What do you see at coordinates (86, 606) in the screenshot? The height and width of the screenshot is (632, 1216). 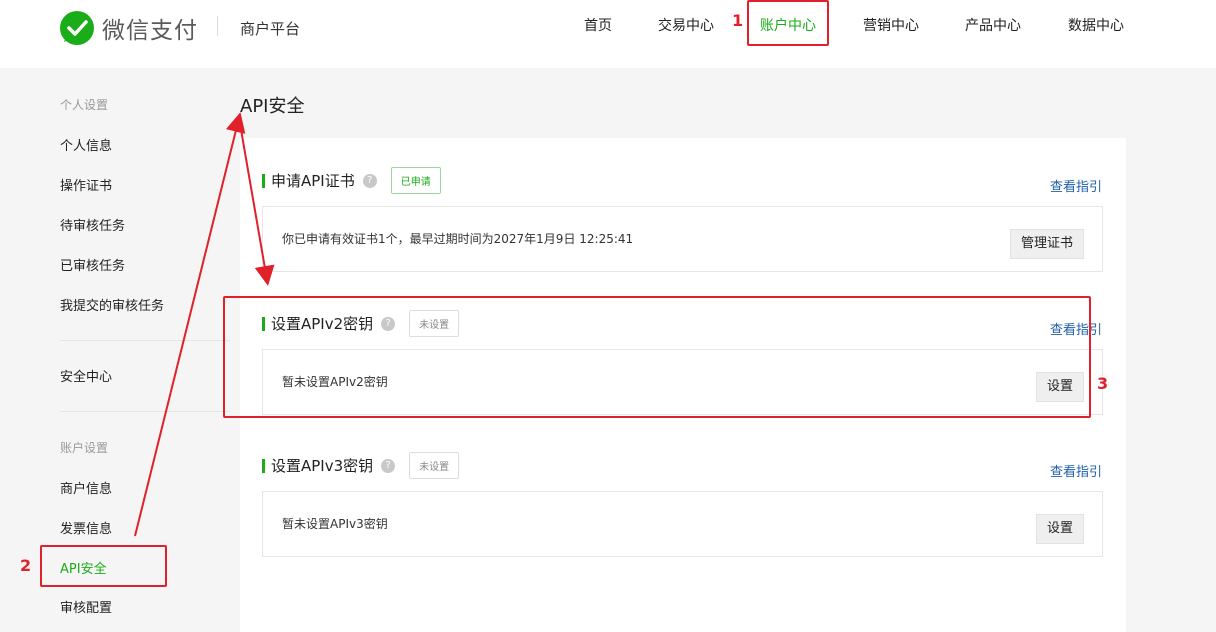 I see `sidebar-item-review-config: 审核配置` at bounding box center [86, 606].